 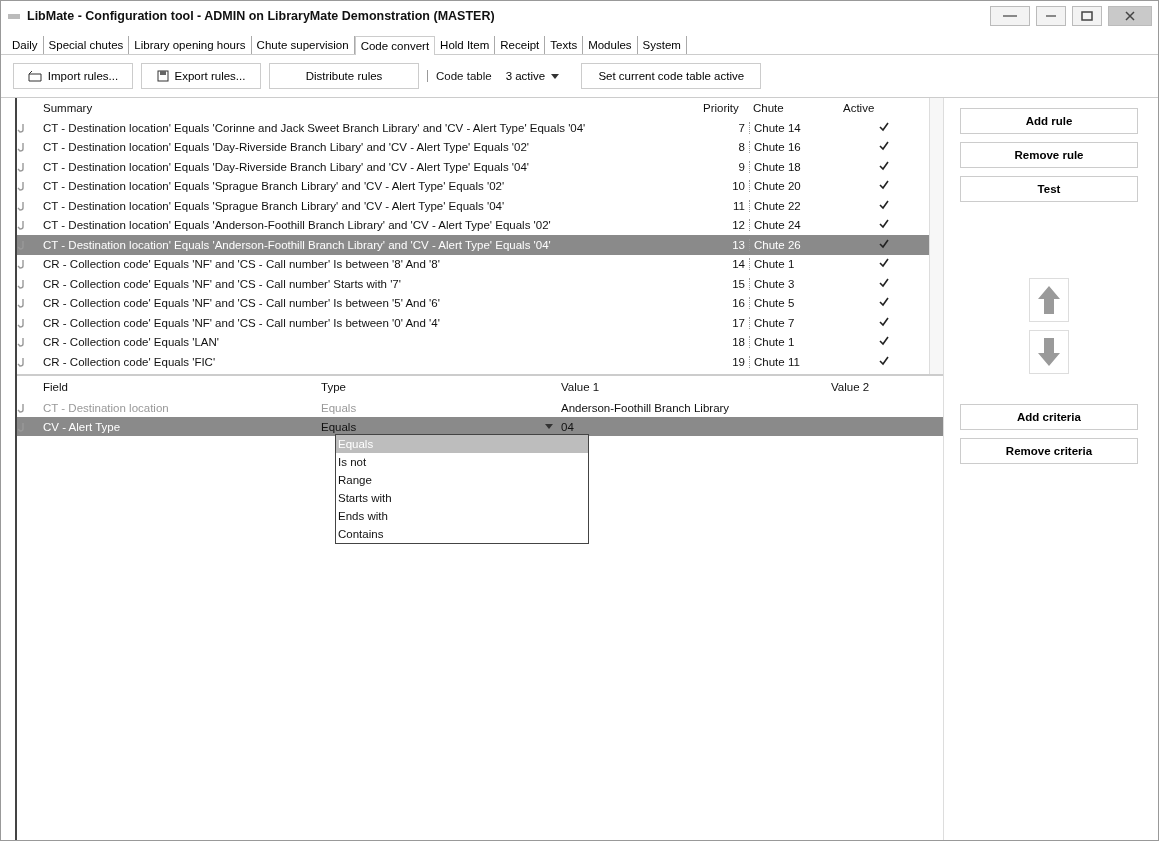 I want to click on table-cell-text: 12, so click(x=738, y=225).